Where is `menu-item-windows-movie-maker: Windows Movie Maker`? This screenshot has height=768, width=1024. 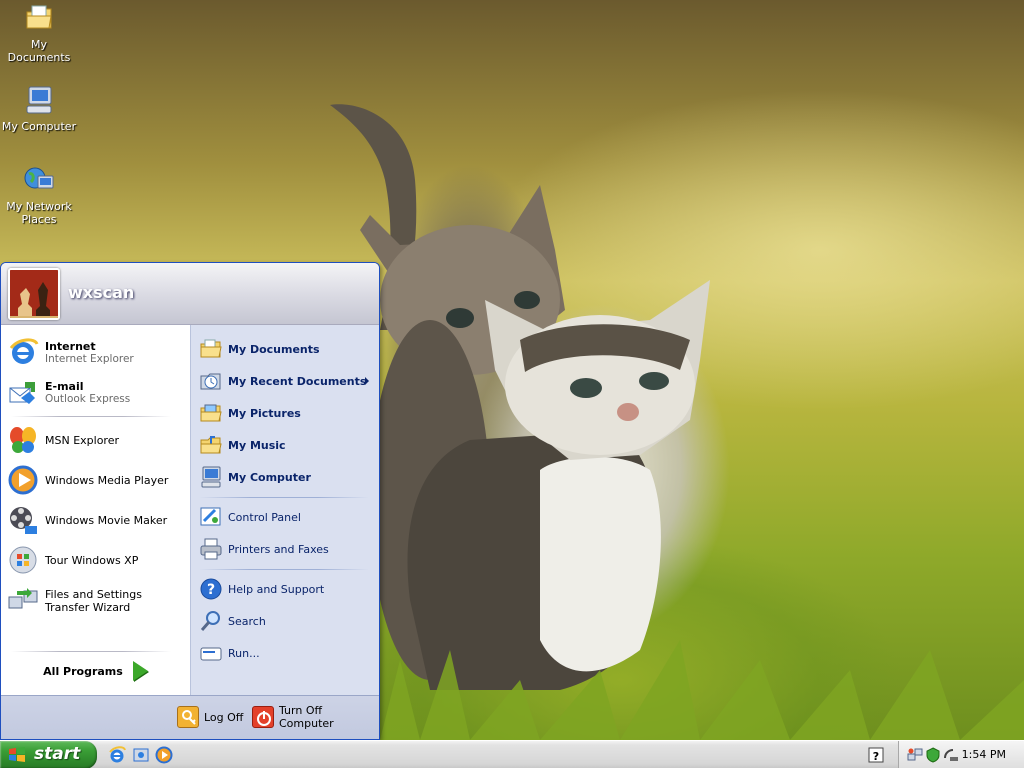 menu-item-windows-movie-maker: Windows Movie Maker is located at coordinates (96, 520).